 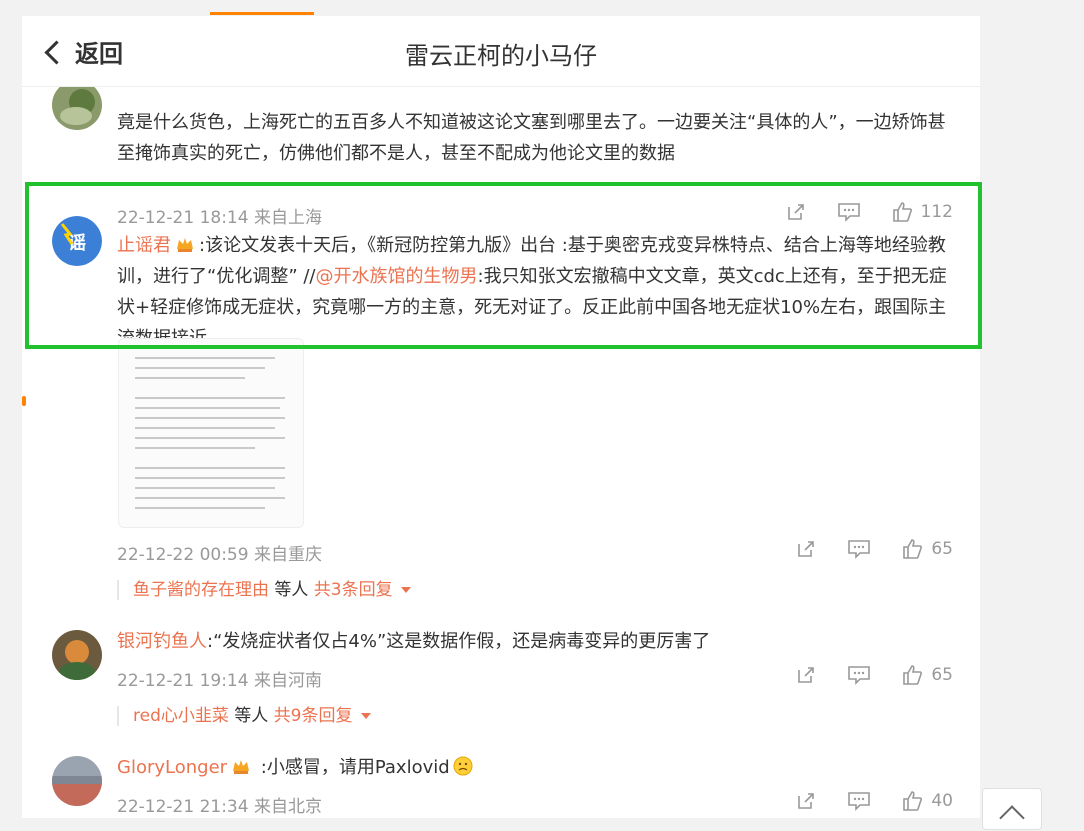 What do you see at coordinates (936, 212) in the screenshot?
I see `like-count: 112` at bounding box center [936, 212].